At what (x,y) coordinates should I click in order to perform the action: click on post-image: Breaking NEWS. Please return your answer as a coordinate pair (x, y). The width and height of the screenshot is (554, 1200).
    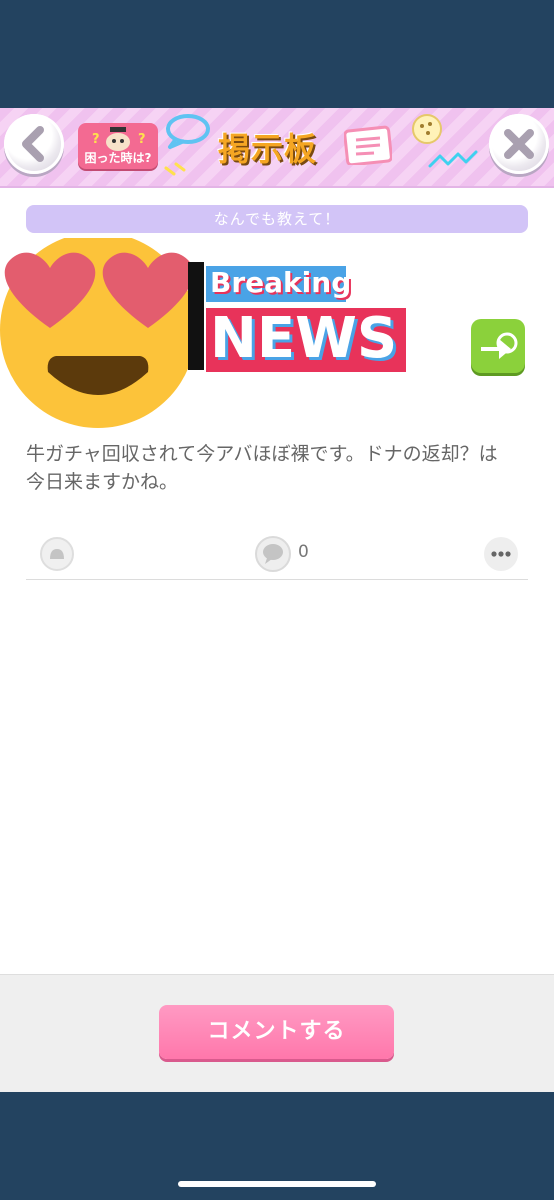
    Looking at the image, I should click on (210, 338).